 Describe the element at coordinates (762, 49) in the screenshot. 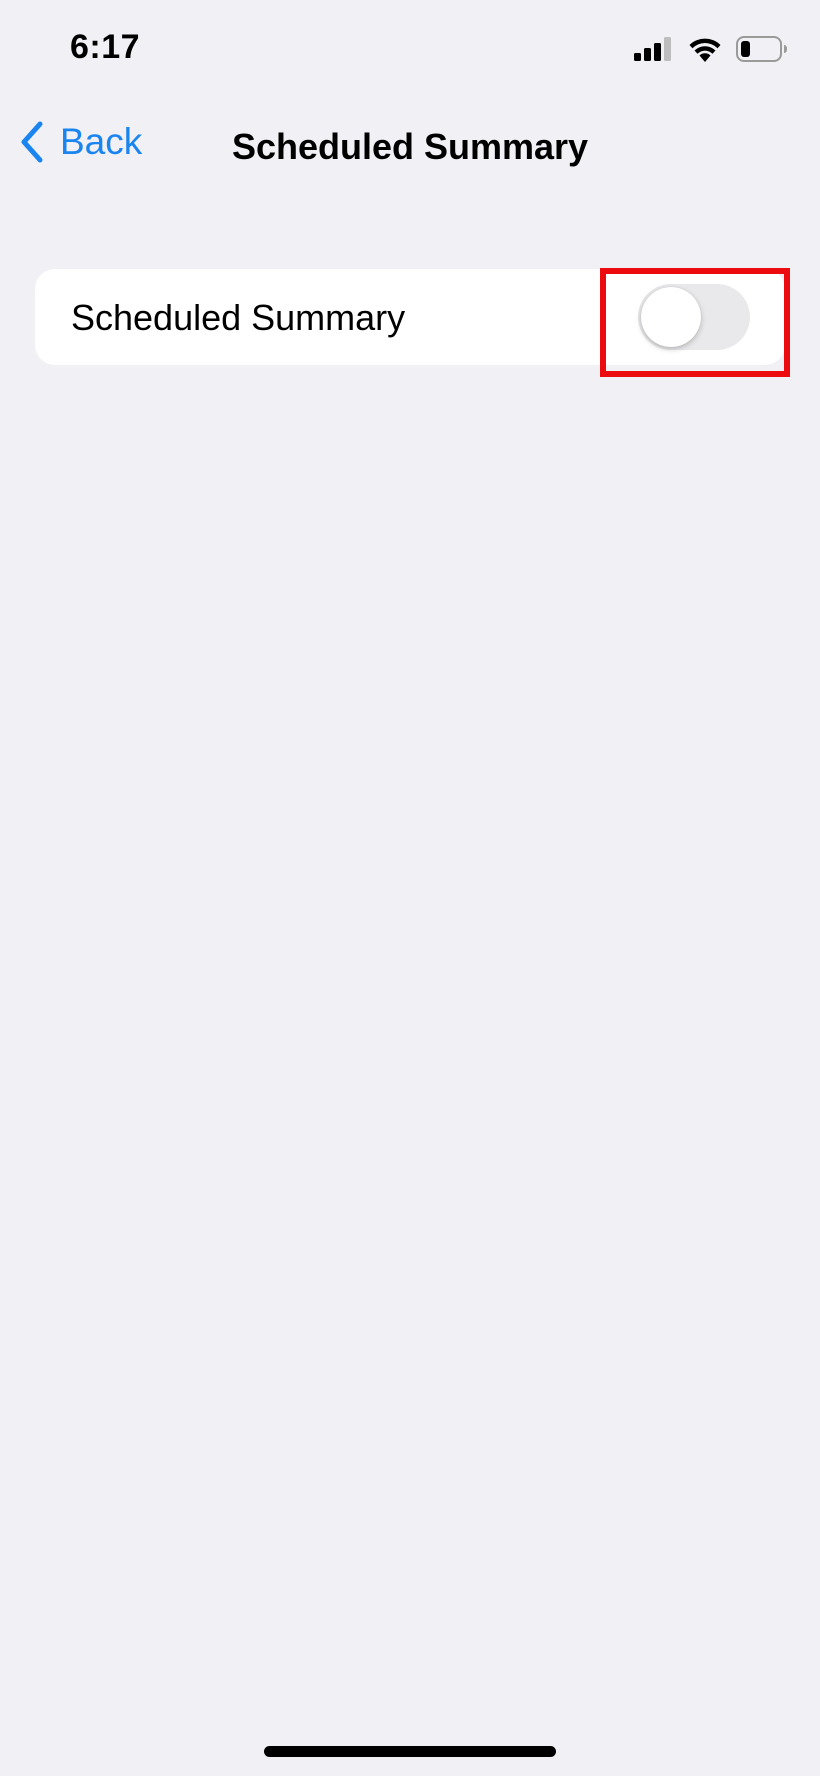

I see `battery-icon` at that location.